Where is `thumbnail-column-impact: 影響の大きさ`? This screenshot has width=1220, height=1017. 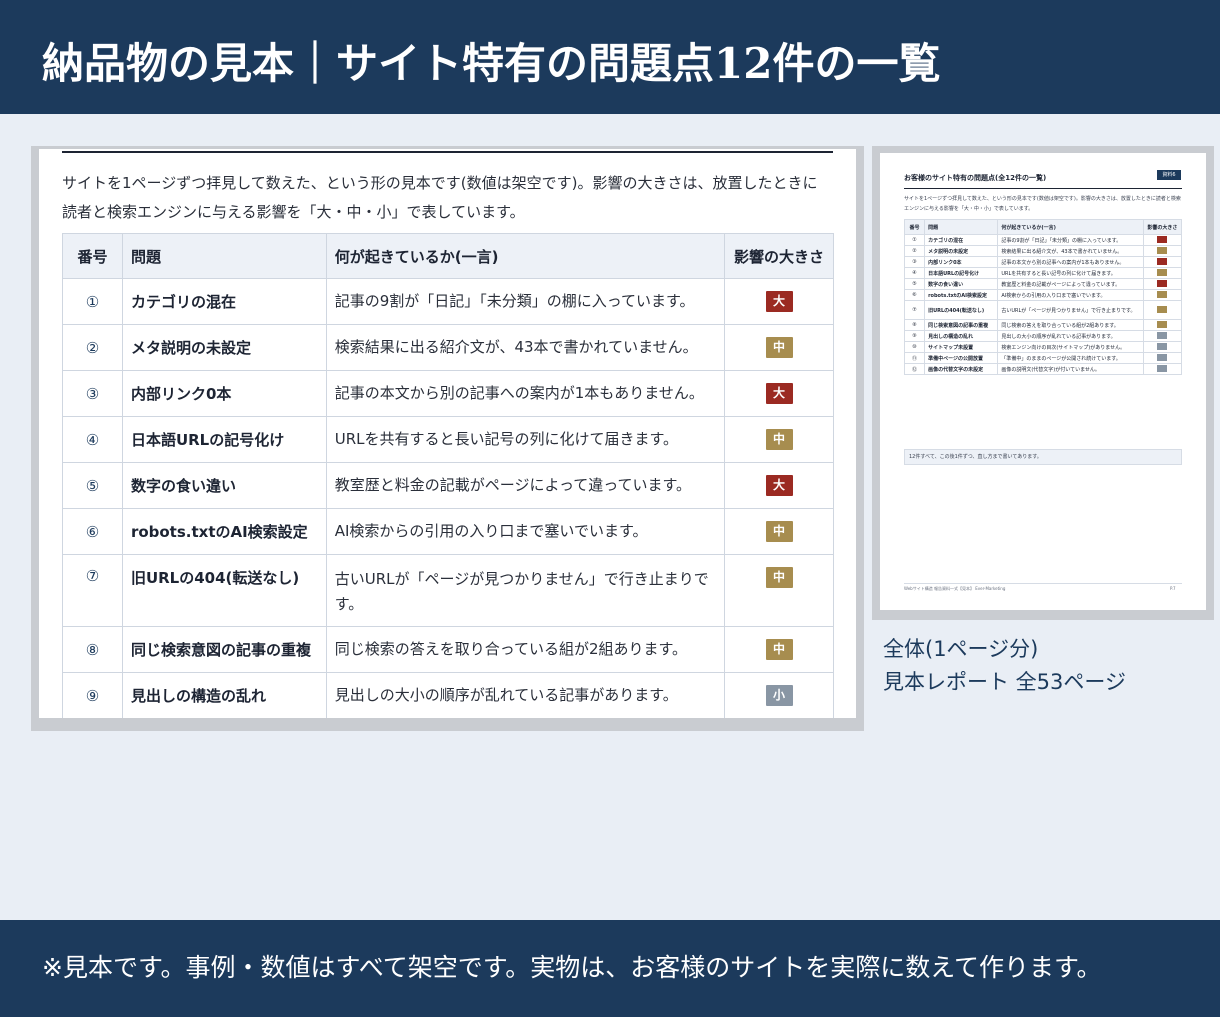
thumbnail-column-impact: 影響の大きさ is located at coordinates (1162, 227).